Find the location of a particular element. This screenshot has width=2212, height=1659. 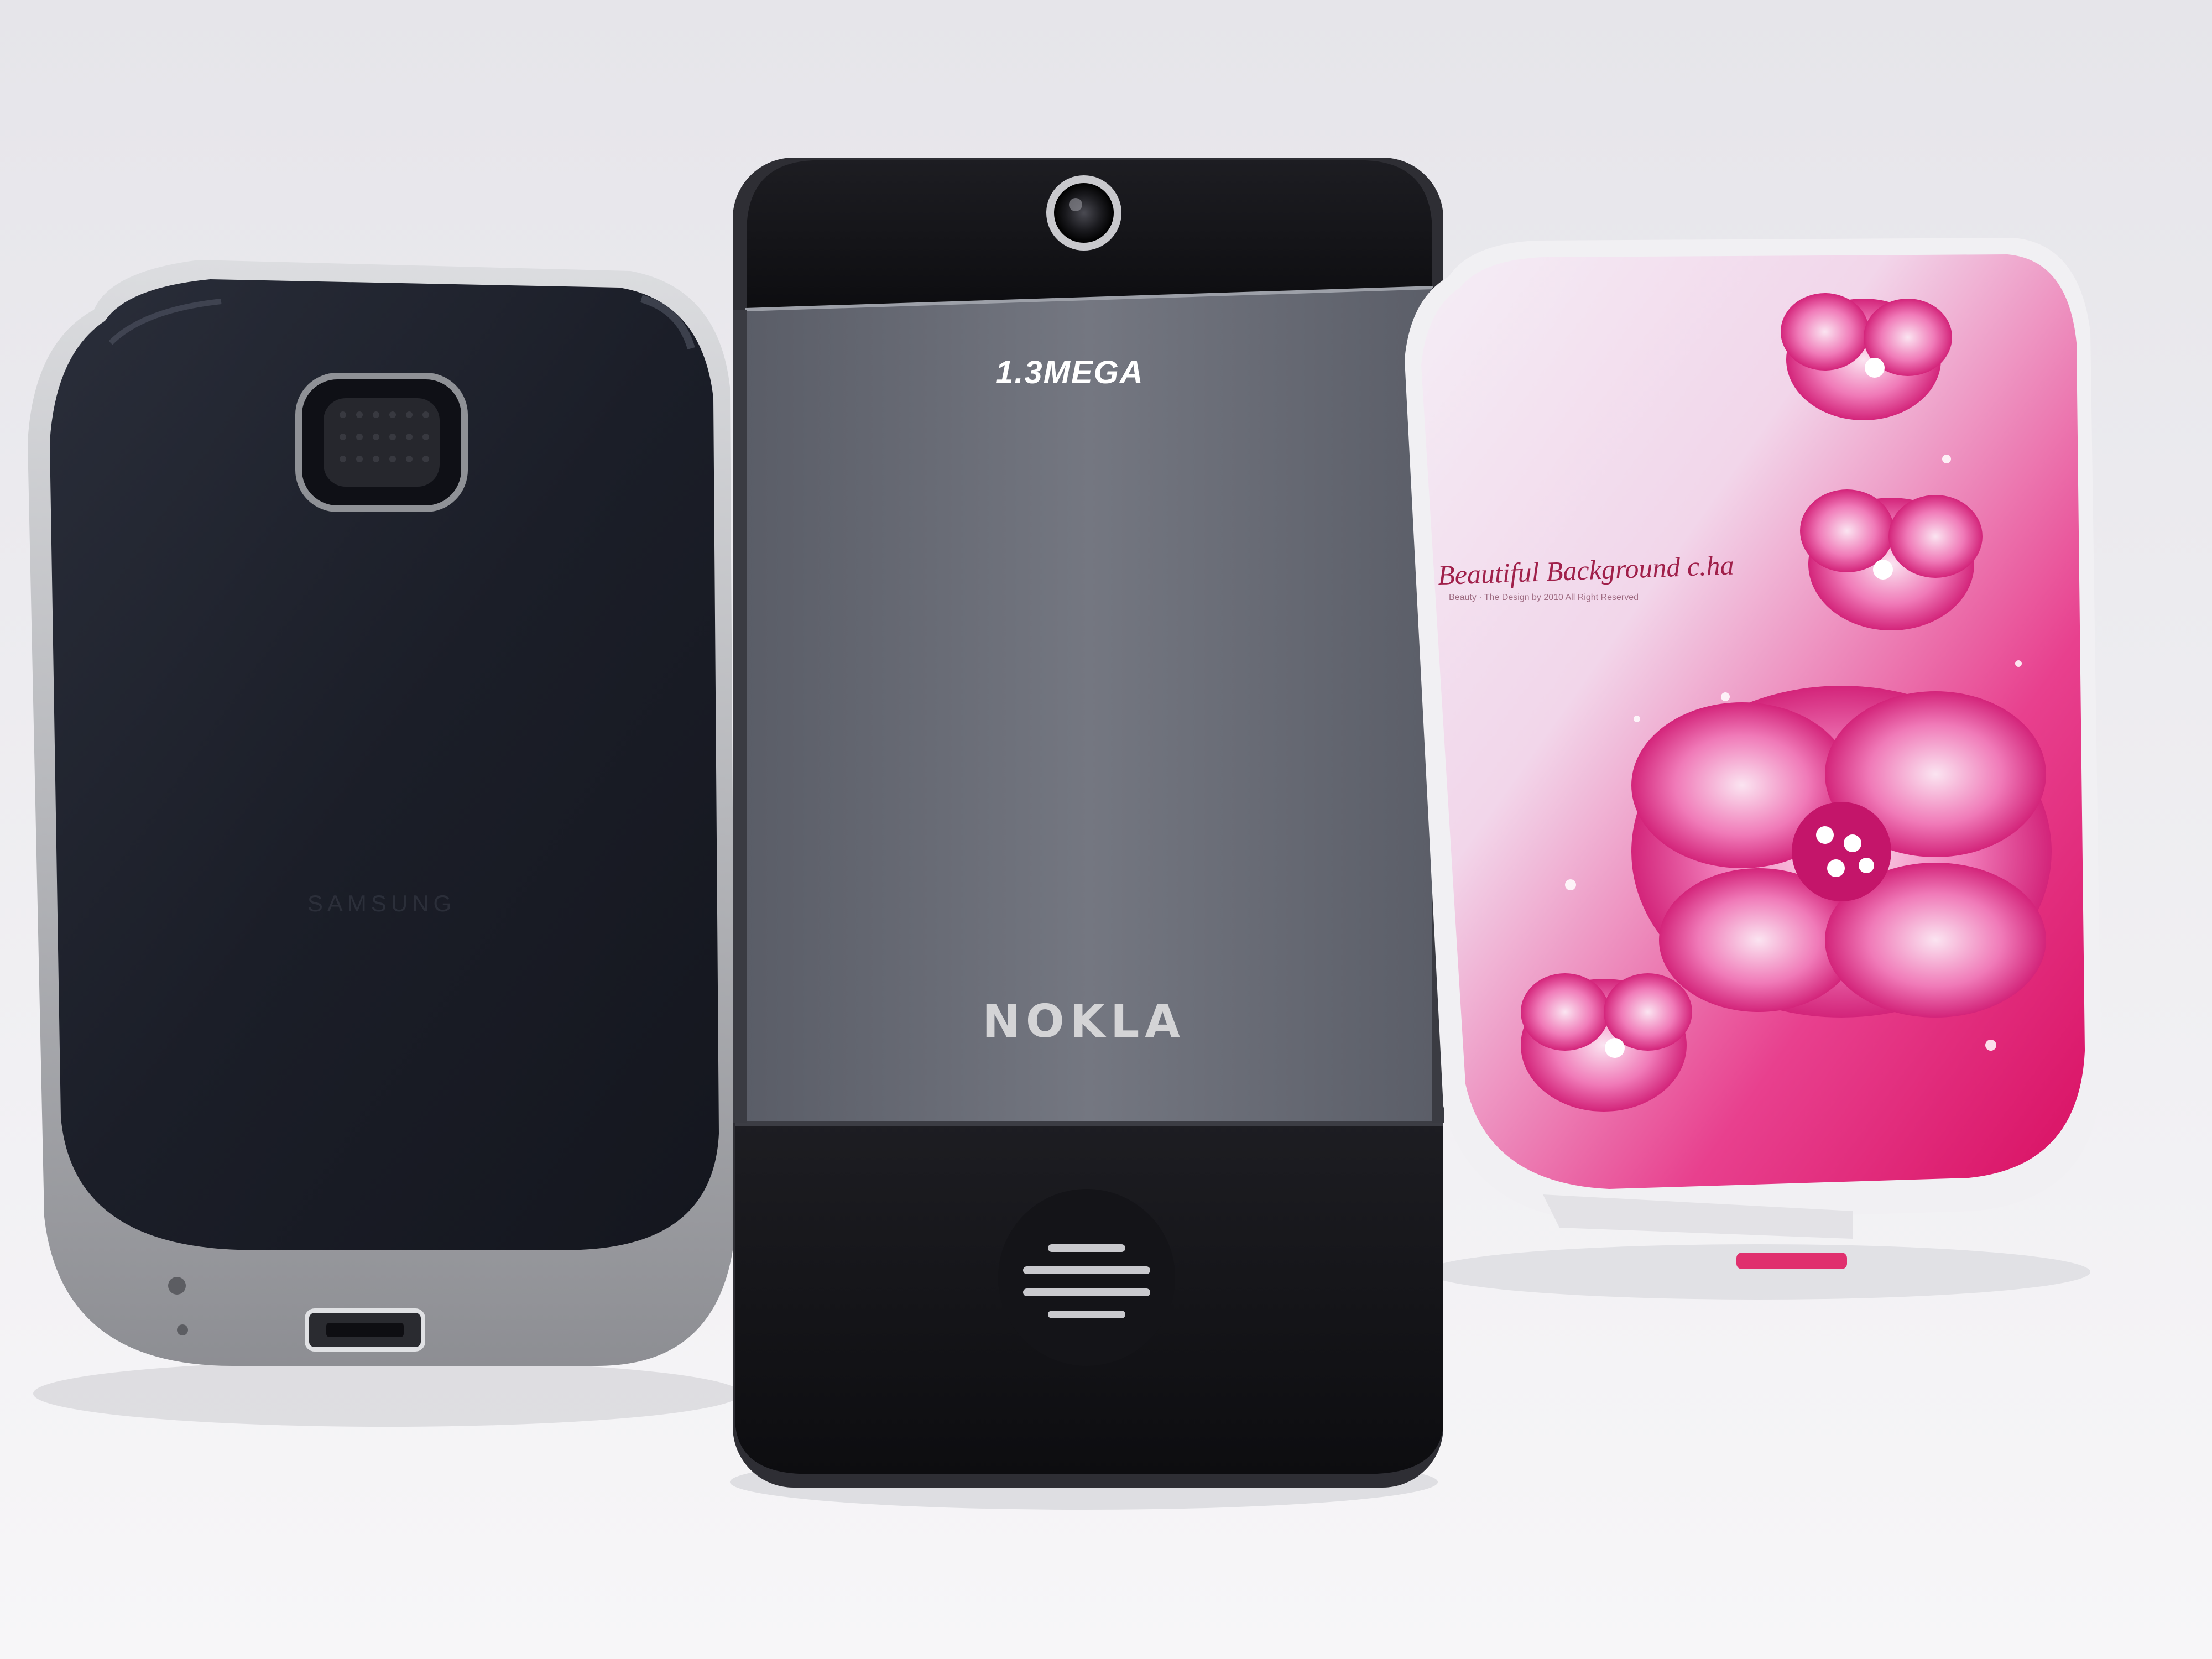

flower-large is located at coordinates (1842, 852).